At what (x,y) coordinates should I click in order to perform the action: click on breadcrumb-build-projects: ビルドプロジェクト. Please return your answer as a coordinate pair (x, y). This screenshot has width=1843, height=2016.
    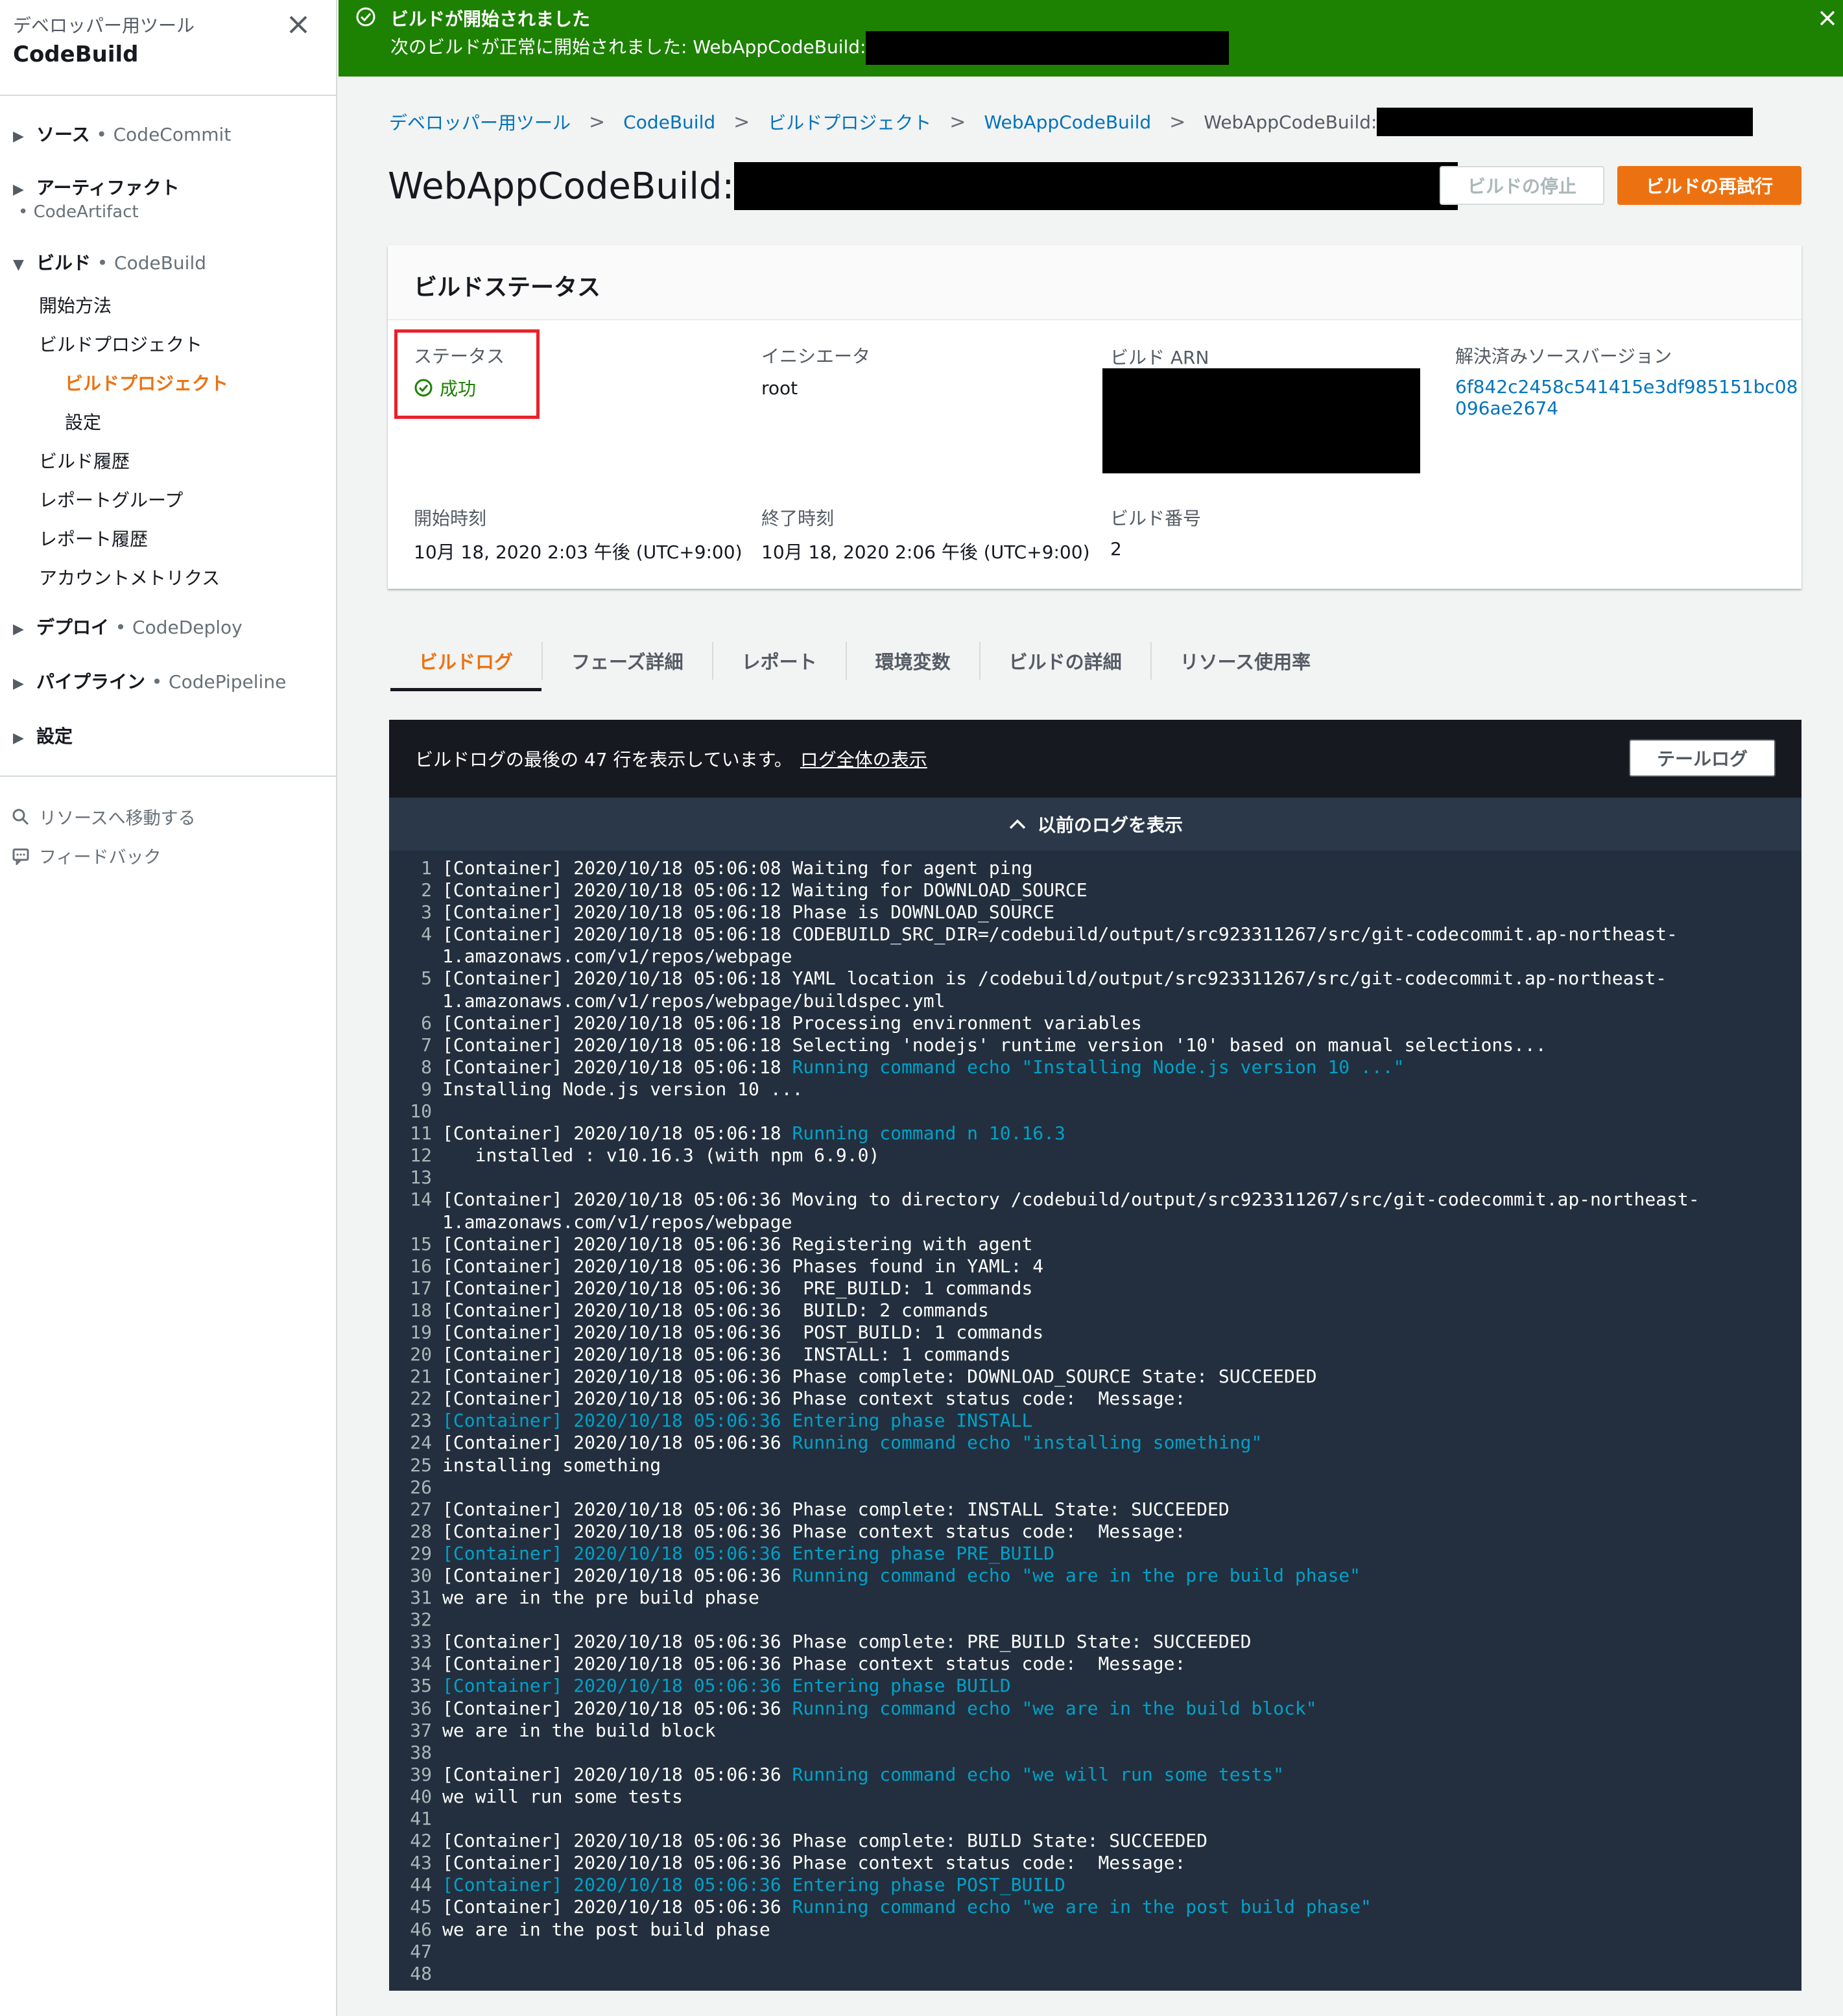
    Looking at the image, I should click on (849, 122).